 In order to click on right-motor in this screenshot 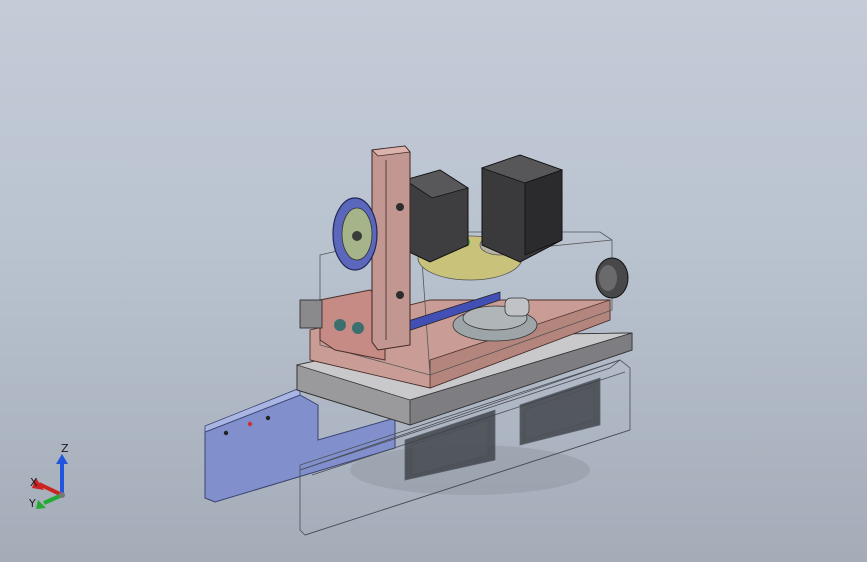, I will do `click(522, 208)`.